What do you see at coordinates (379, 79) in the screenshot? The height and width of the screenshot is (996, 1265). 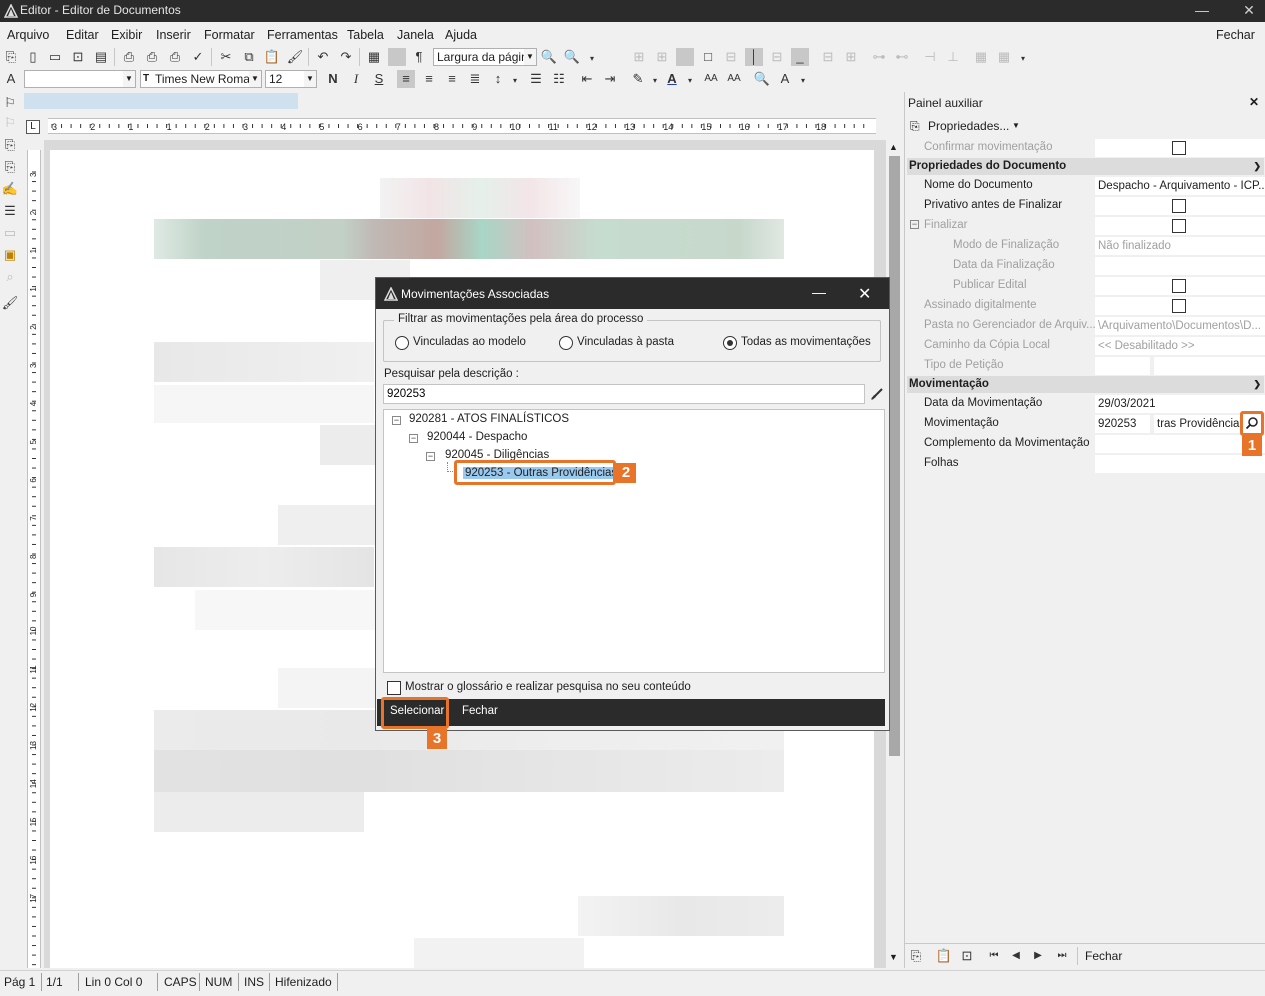 I see `underline-button: S` at bounding box center [379, 79].